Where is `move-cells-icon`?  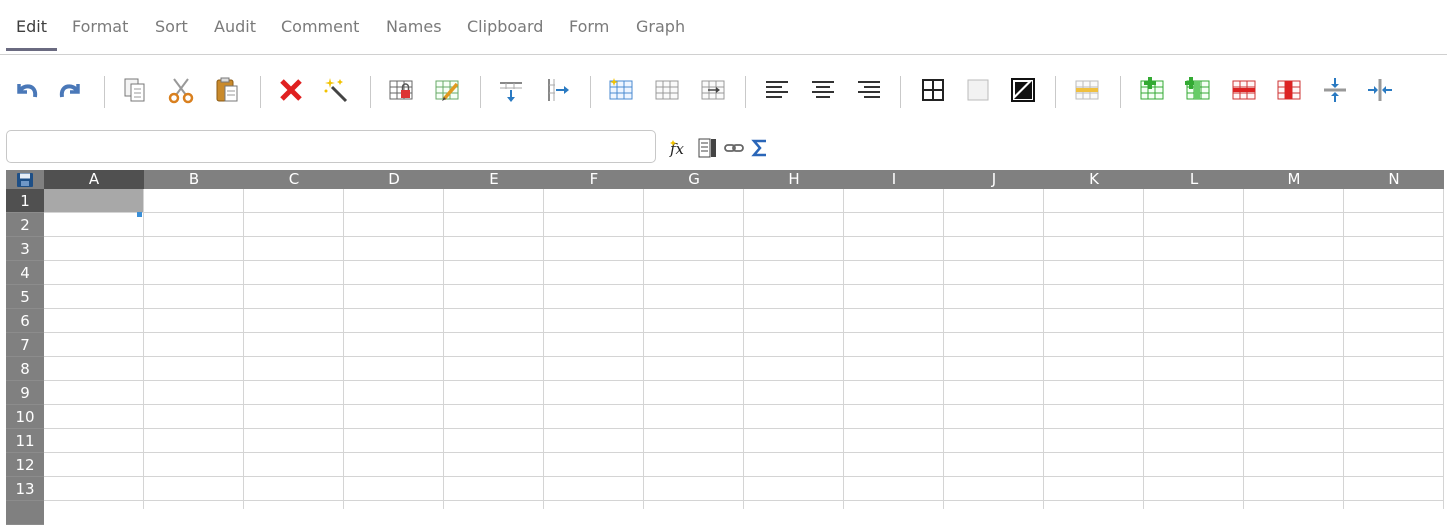 move-cells-icon is located at coordinates (713, 90).